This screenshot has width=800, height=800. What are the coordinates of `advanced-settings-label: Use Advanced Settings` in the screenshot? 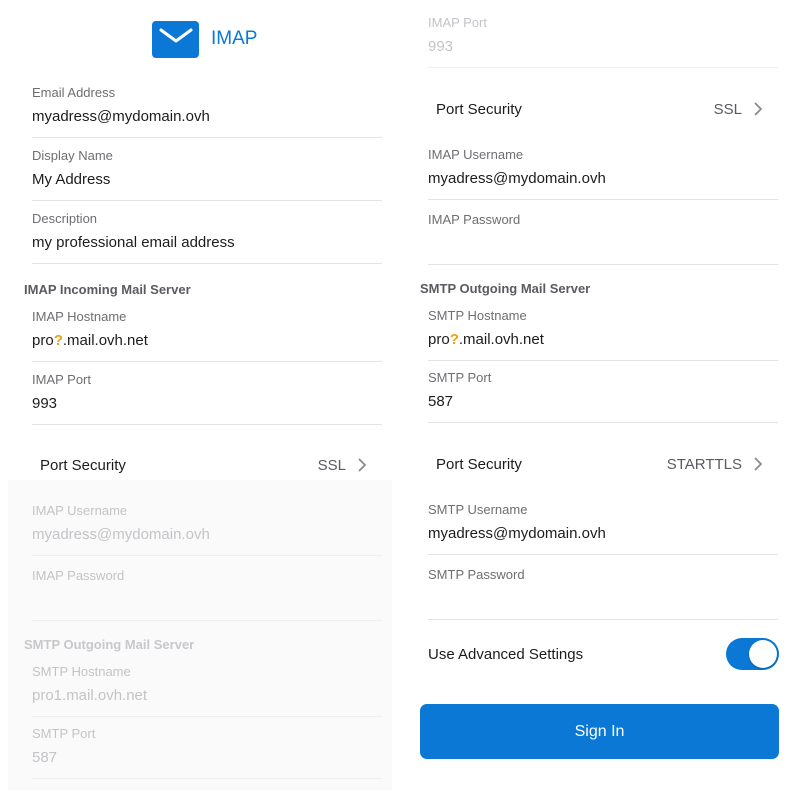 It's located at (506, 654).